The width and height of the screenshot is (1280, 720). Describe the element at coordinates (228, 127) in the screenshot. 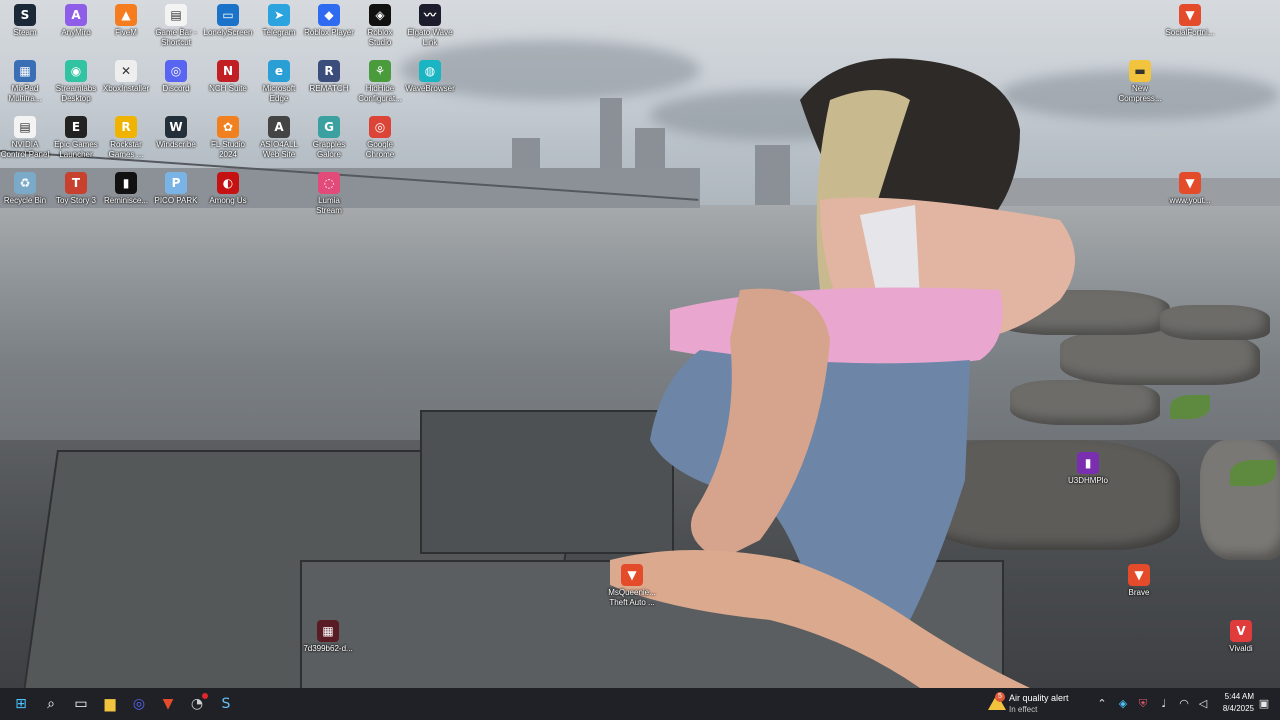

I see `fl-studio-icon: ✿` at that location.